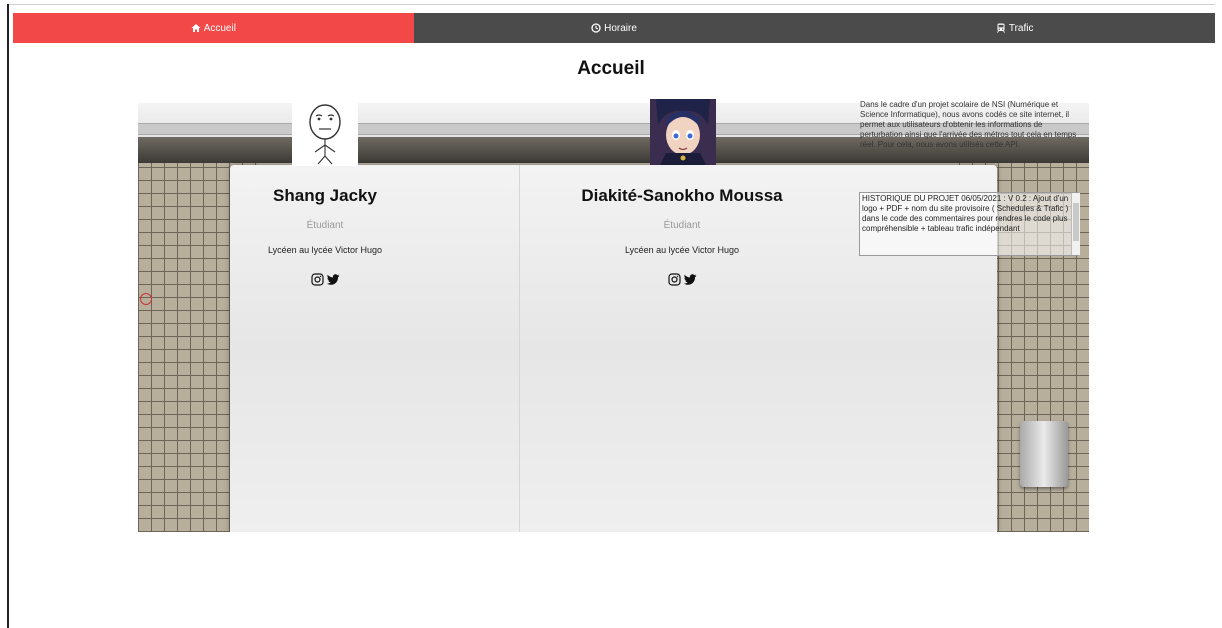  Describe the element at coordinates (519, 348) in the screenshot. I see `billboard-seam` at that location.